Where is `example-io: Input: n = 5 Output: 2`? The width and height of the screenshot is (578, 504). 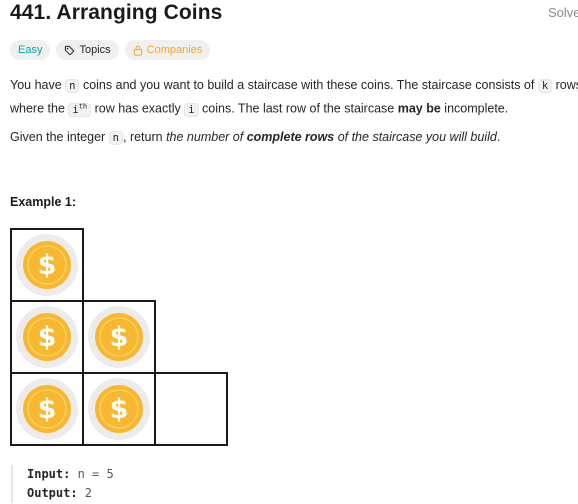 example-io: Input: n = 5 Output: 2 is located at coordinates (62, 484).